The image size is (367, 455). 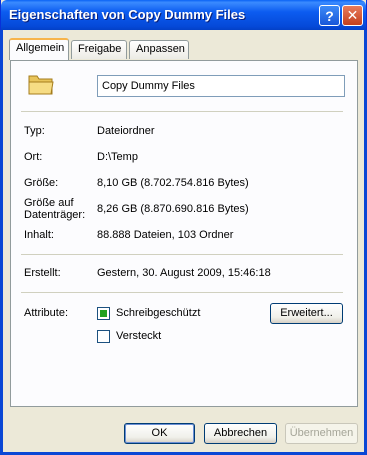 What do you see at coordinates (99, 49) in the screenshot?
I see `tab-freigabe: Freigabe` at bounding box center [99, 49].